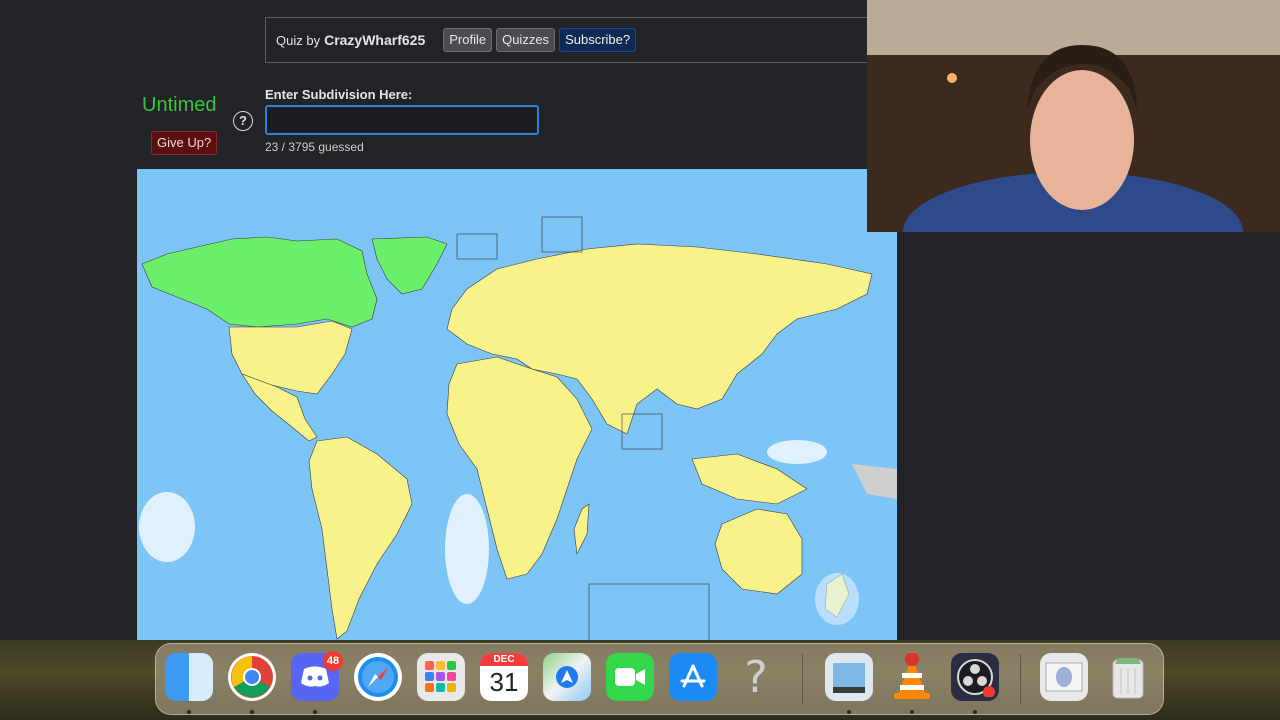  I want to click on subscribe-button: Subscribe?, so click(598, 40).